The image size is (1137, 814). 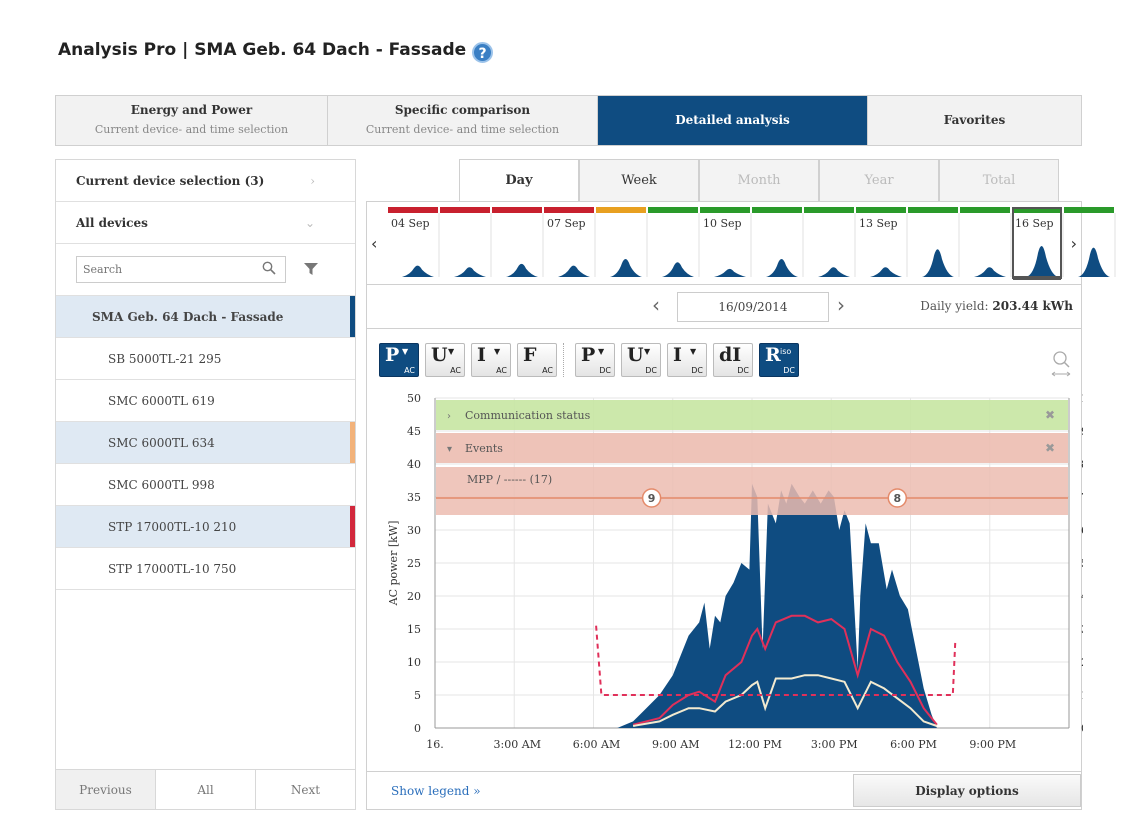 I want to click on next-button: Next, so click(x=305, y=789).